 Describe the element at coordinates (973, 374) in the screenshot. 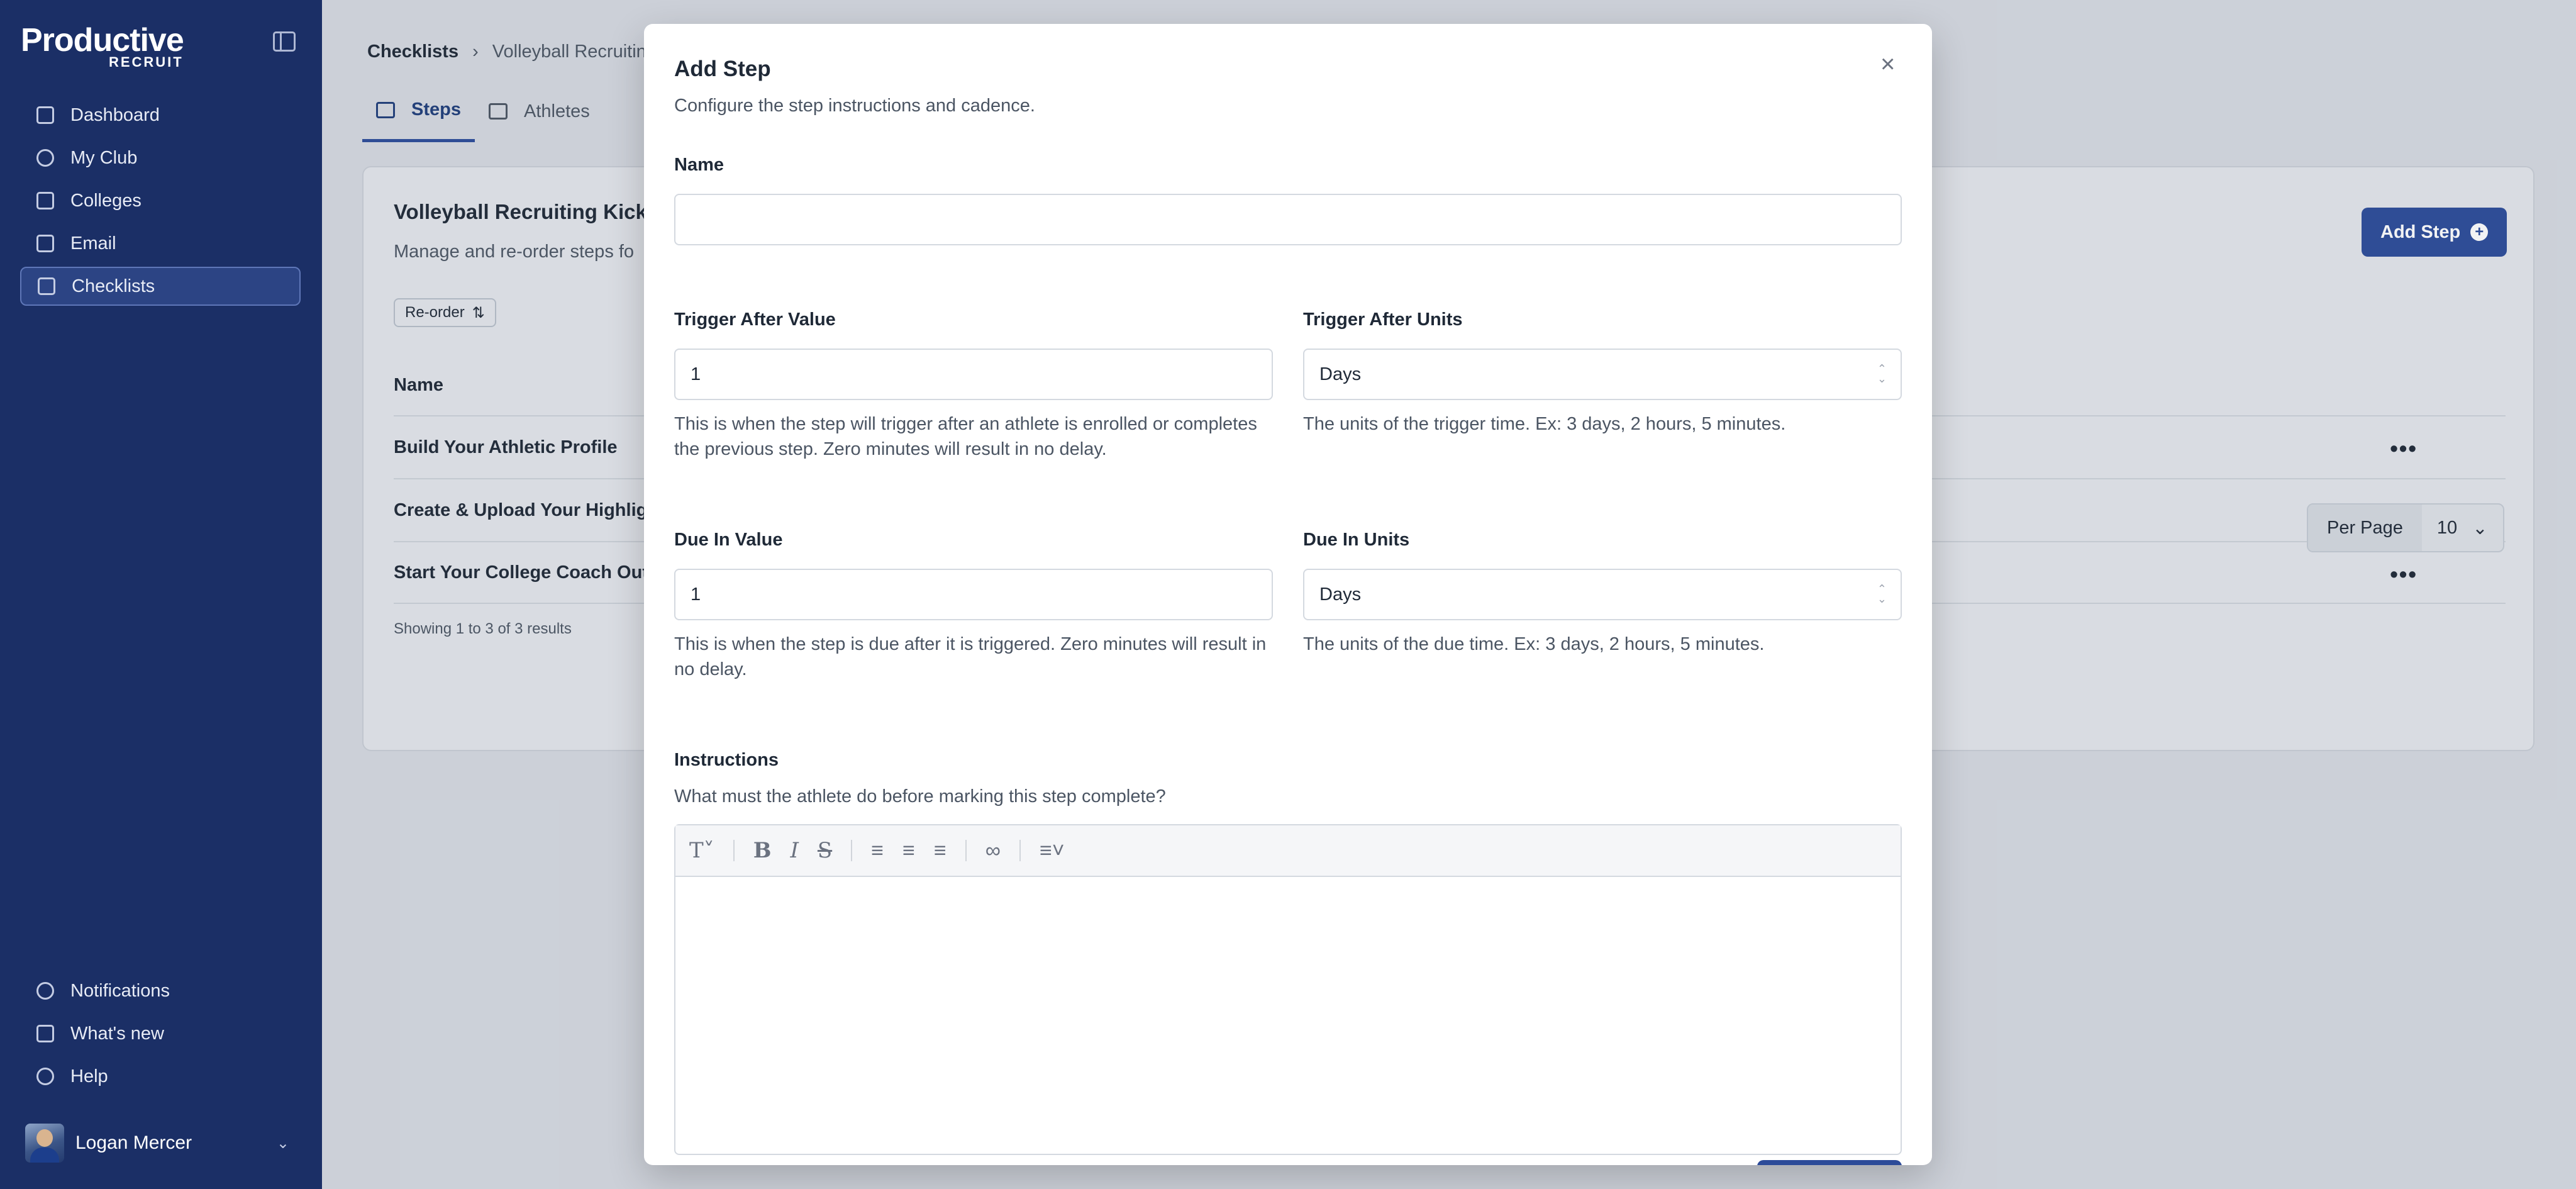

I see `trigger-value-input: 1` at that location.